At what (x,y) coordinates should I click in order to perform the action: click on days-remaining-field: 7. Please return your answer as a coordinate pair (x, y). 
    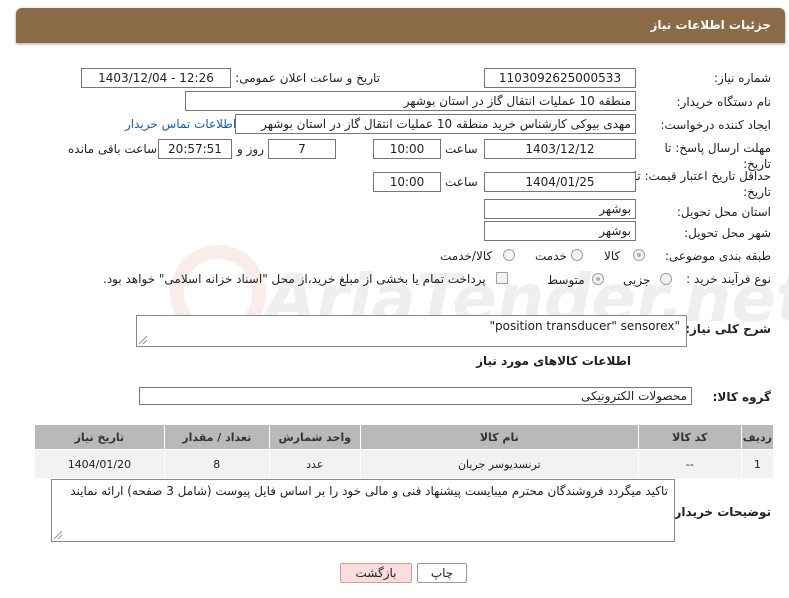
    Looking at the image, I should click on (302, 149).